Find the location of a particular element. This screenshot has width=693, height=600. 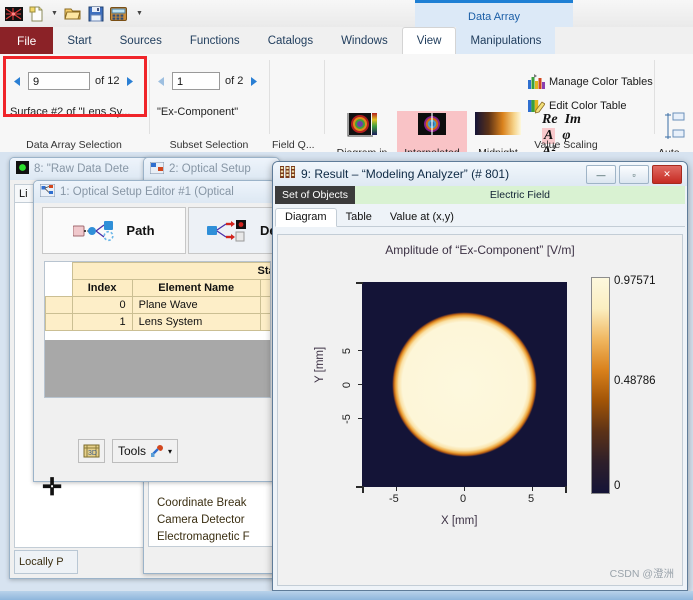

close-button: ✕ is located at coordinates (667, 174).